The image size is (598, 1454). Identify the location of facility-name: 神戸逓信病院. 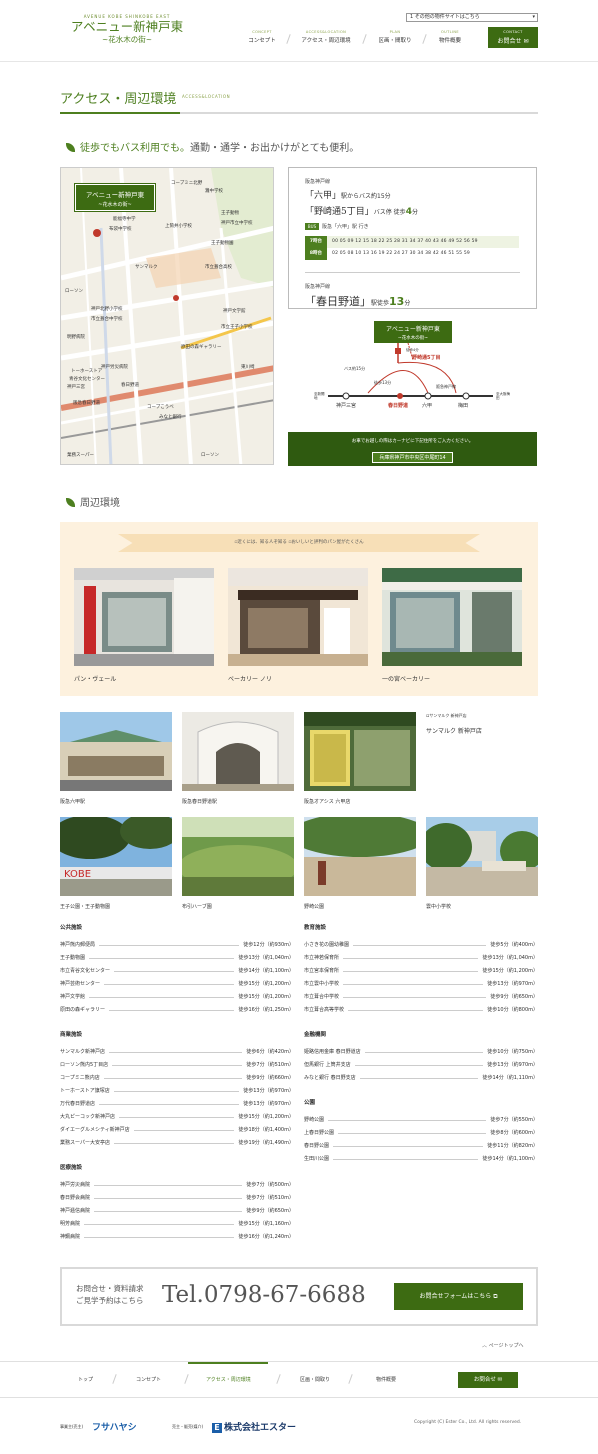
(75, 1211).